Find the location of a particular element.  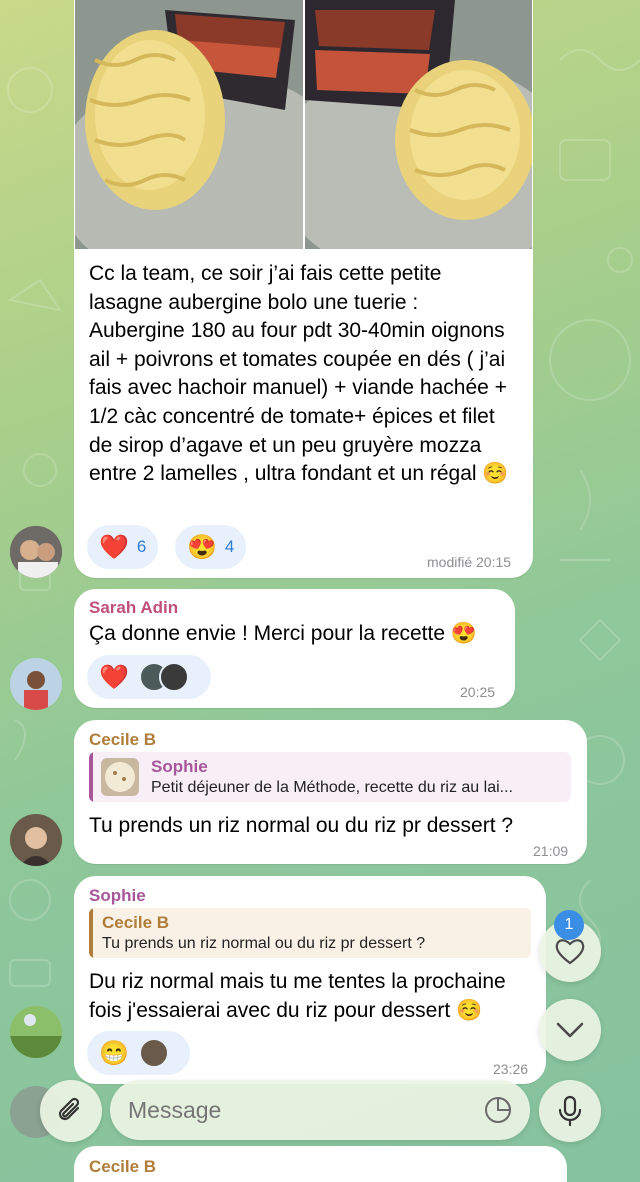

rice-pudding-thumbnail-icon is located at coordinates (120, 777).